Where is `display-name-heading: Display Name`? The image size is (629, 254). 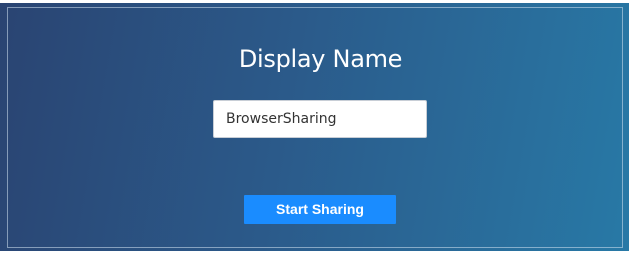
display-name-heading: Display Name is located at coordinates (320, 59).